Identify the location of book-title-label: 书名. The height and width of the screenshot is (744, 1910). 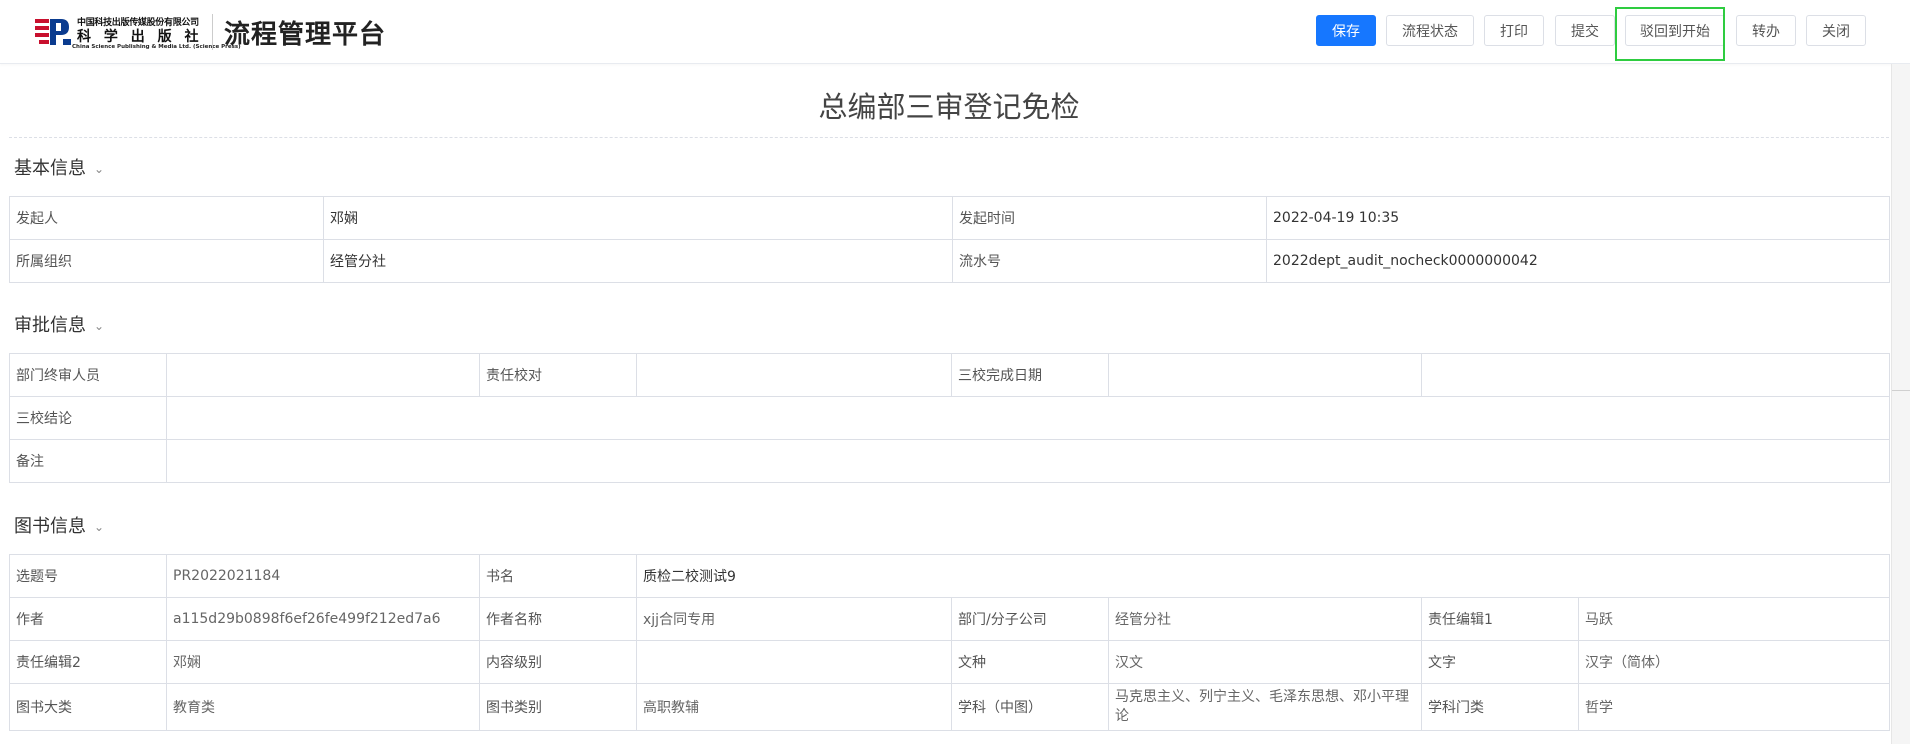
(558, 576).